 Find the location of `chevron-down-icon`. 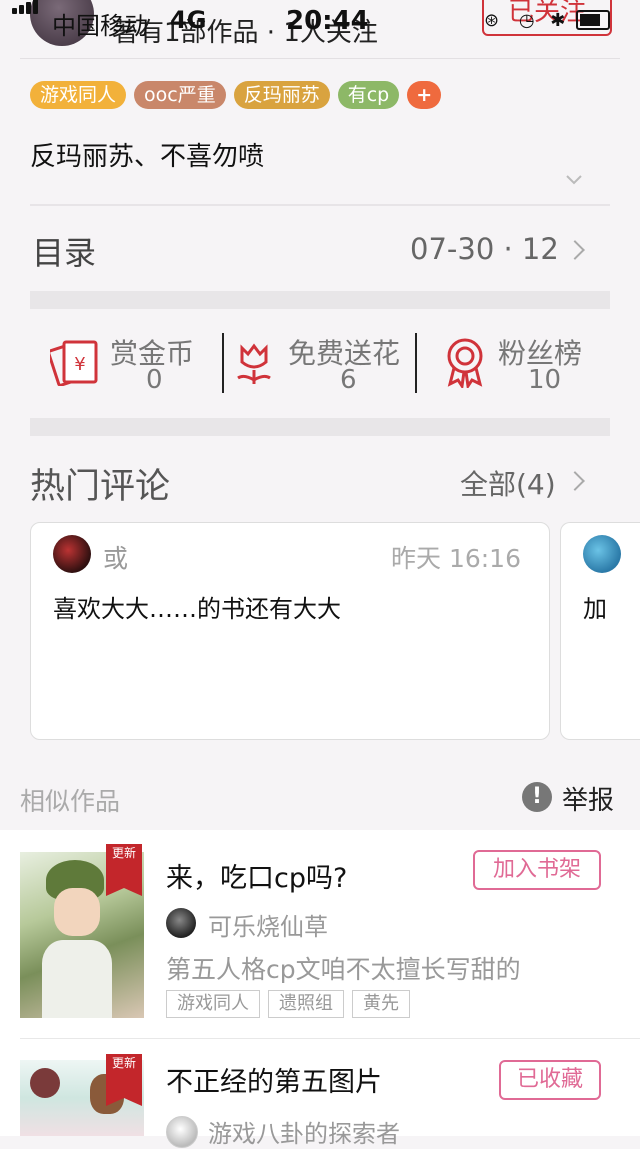

chevron-down-icon is located at coordinates (574, 180).